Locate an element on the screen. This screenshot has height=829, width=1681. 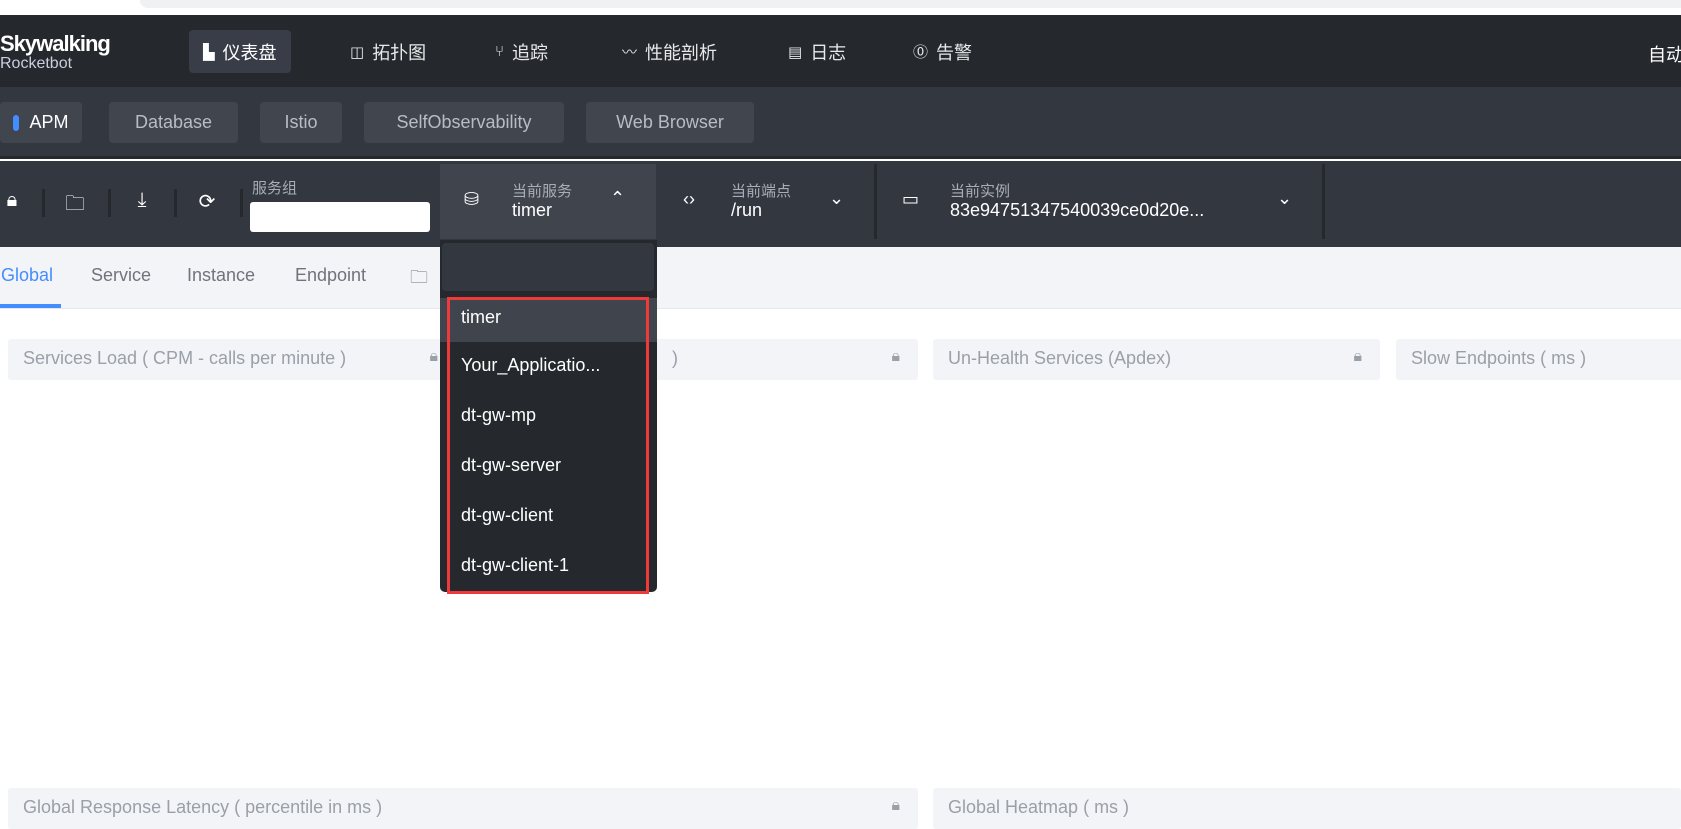
service-option: dt-gw-client-1 is located at coordinates (548, 567).